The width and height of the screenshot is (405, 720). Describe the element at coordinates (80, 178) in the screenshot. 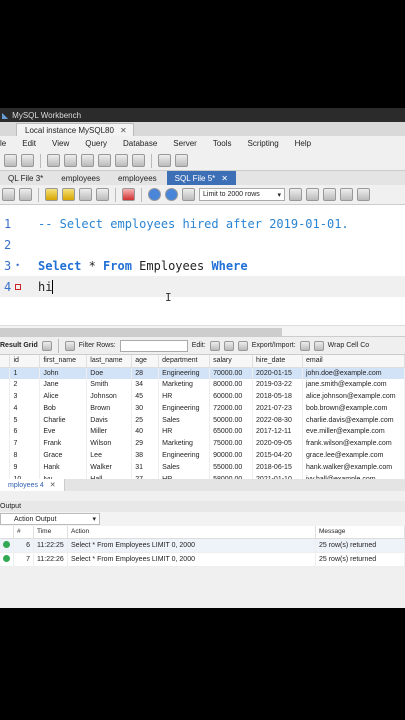

I see `tab-employees-1: employees` at that location.